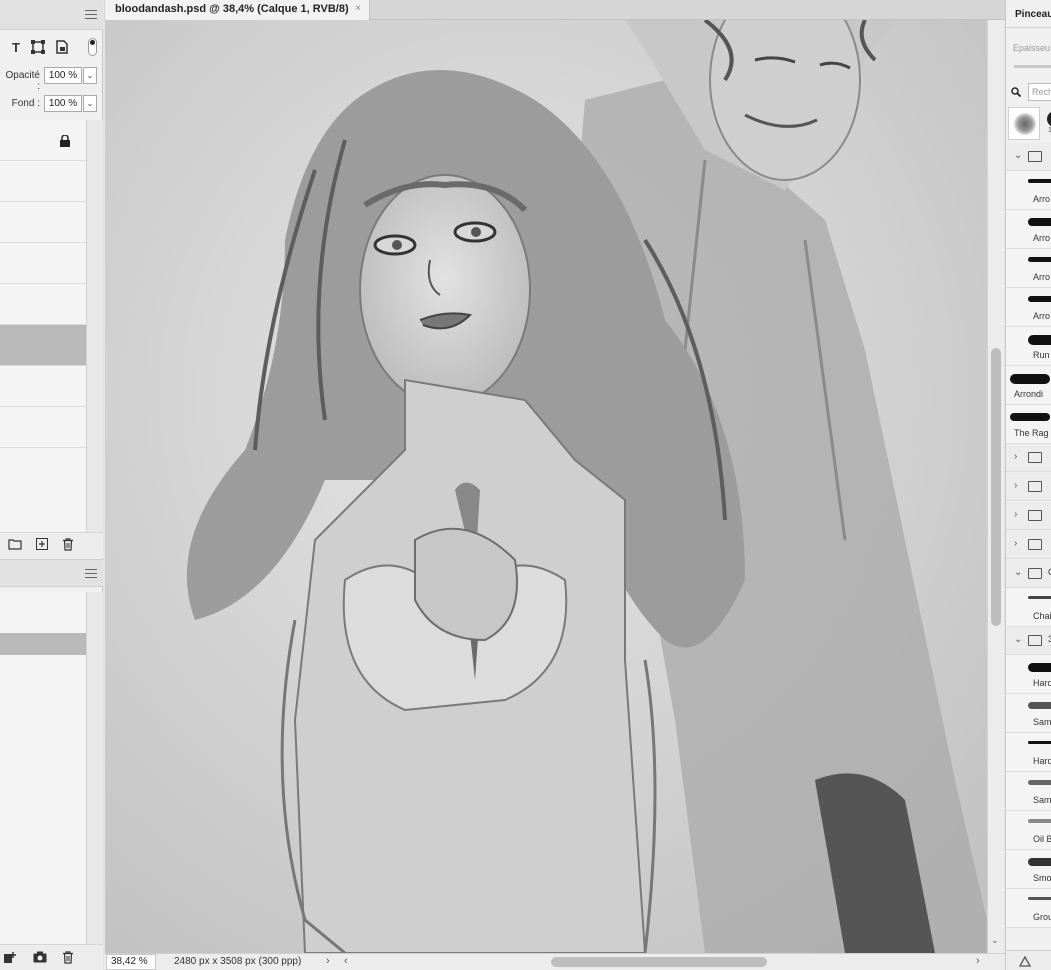  Describe the element at coordinates (51, 545) in the screenshot. I see `layers-actions-bar` at that location.